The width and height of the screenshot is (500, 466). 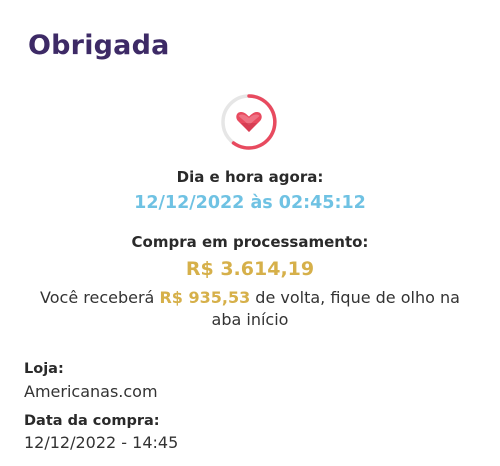 I want to click on store-label: Loja:, so click(x=44, y=369).